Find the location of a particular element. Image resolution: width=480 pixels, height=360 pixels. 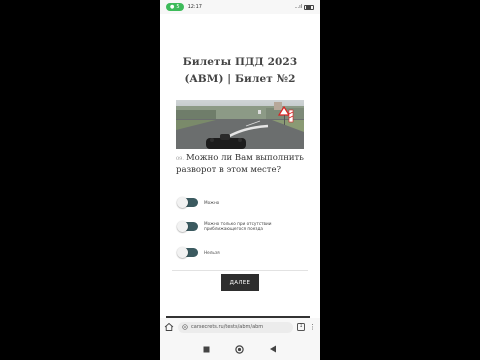

tab-switcher-button: 1 is located at coordinates (301, 327).